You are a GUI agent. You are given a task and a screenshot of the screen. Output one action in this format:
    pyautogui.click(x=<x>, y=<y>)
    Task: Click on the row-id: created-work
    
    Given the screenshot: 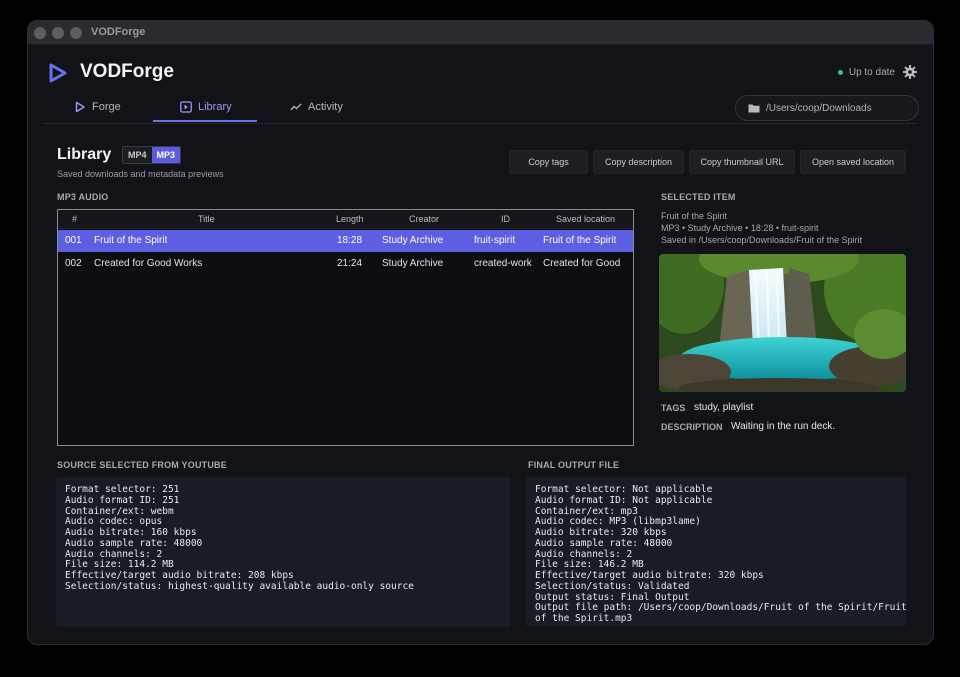 What is the action you would take?
    pyautogui.click(x=503, y=263)
    